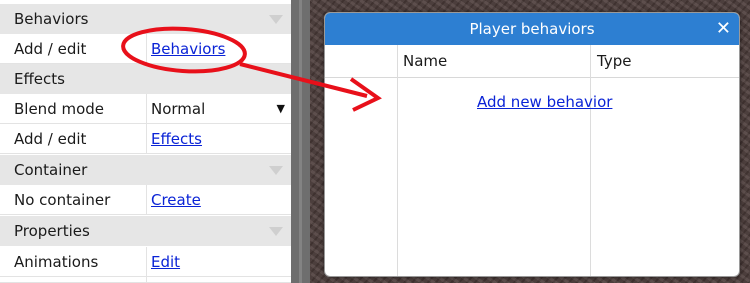  Describe the element at coordinates (145, 231) in the screenshot. I see `section-properties: Properties` at that location.